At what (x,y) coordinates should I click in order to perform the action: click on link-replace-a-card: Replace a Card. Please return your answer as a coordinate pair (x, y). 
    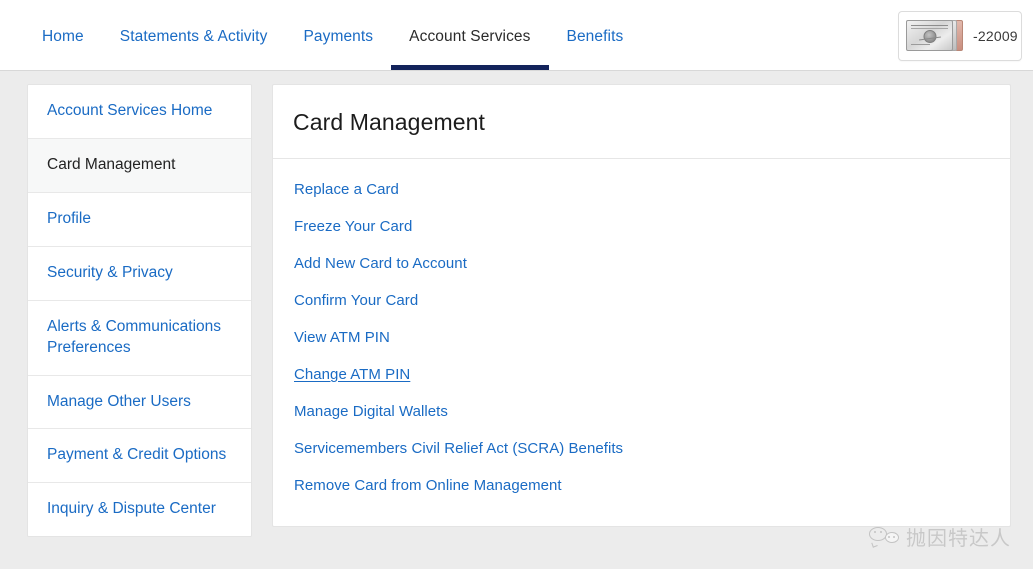
    Looking at the image, I should click on (346, 189).